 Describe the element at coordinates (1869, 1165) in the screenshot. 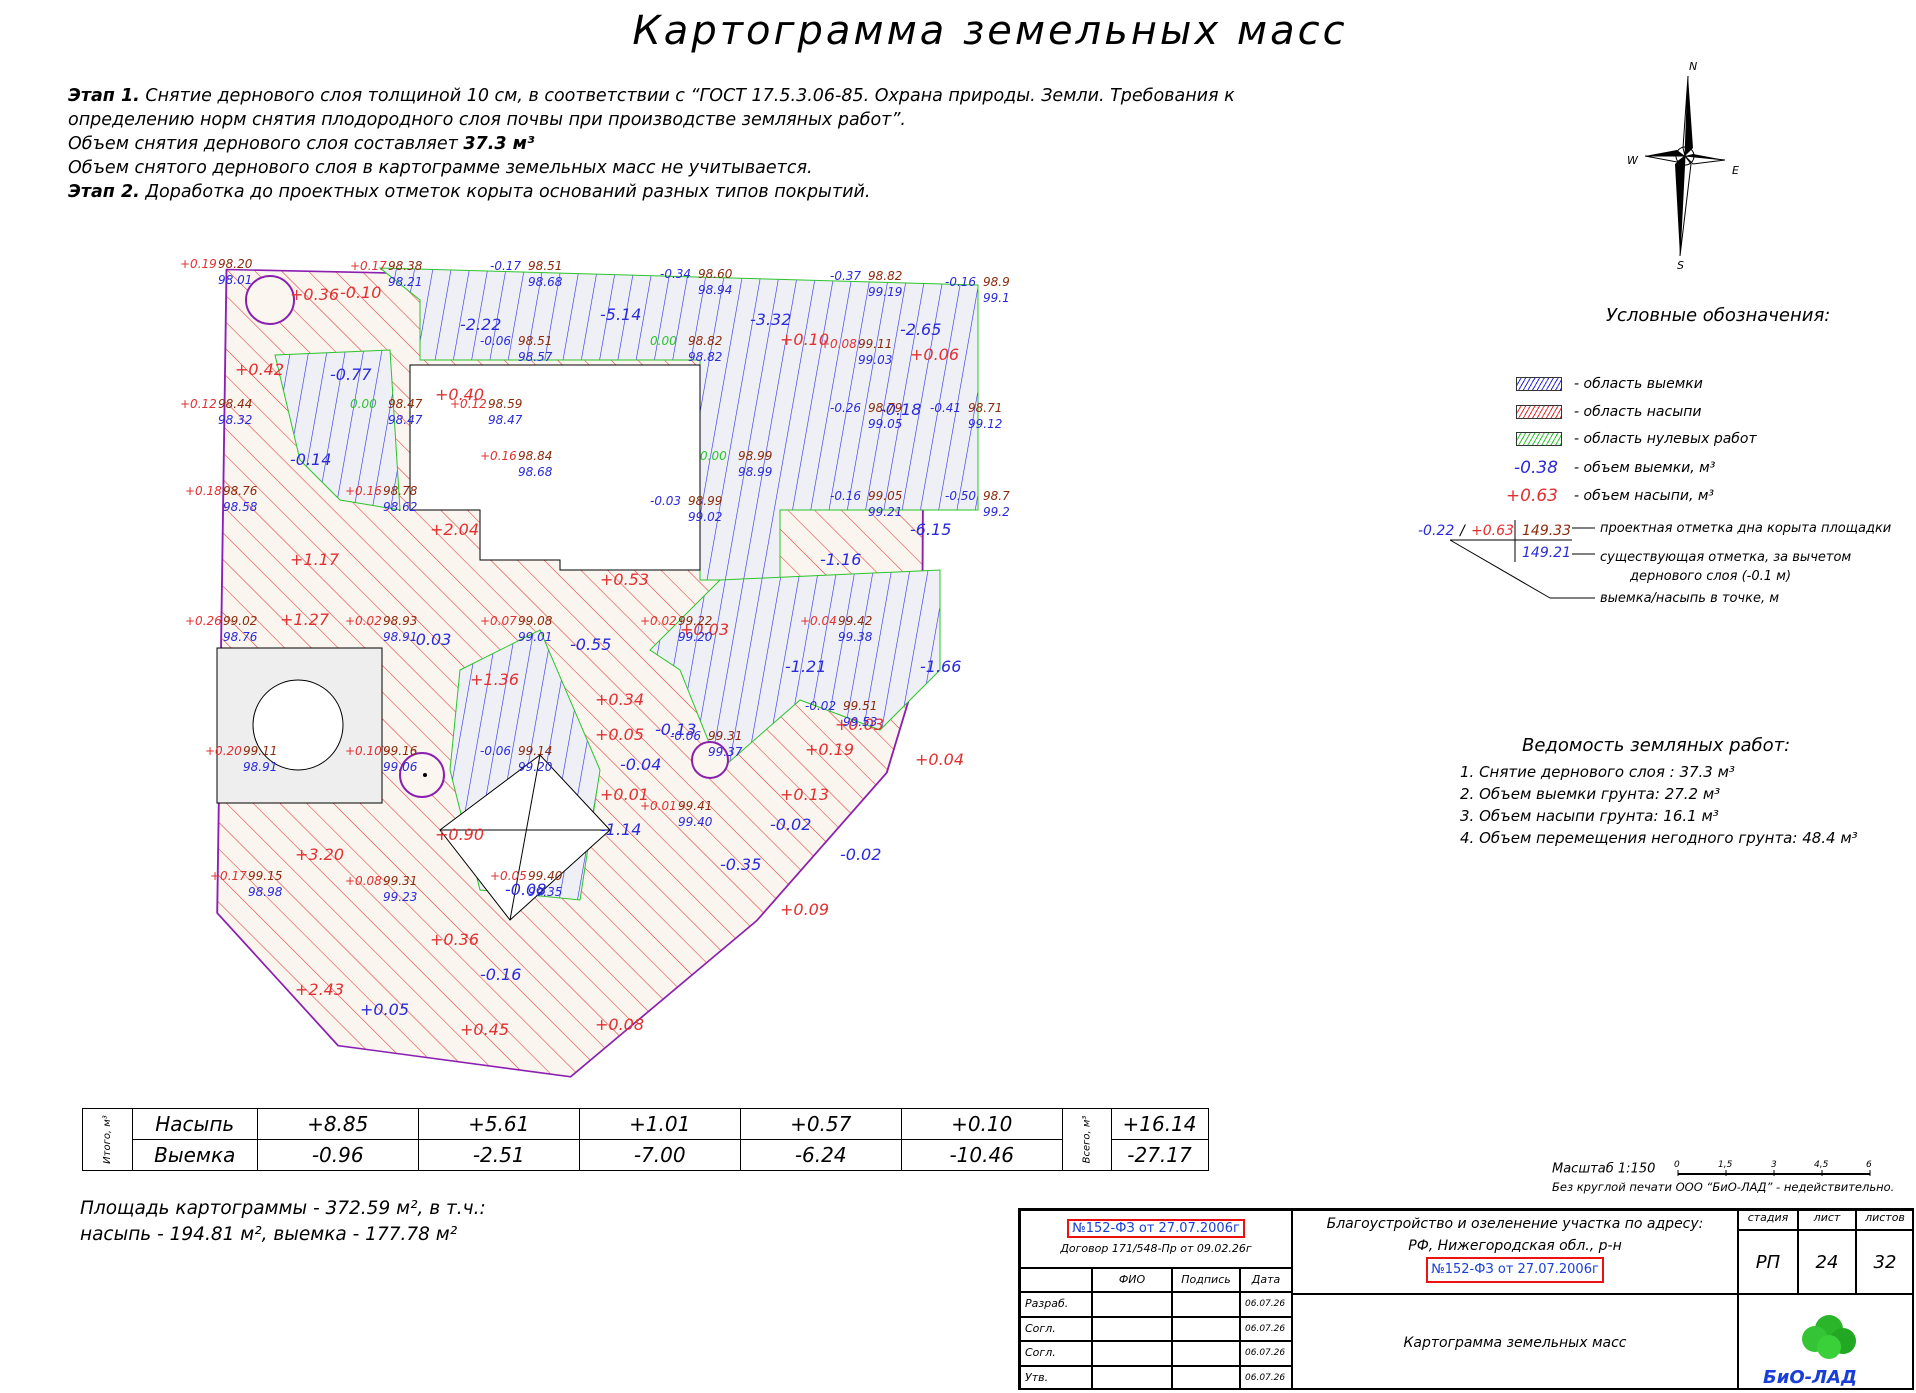

I see `svg-text: 6` at that location.